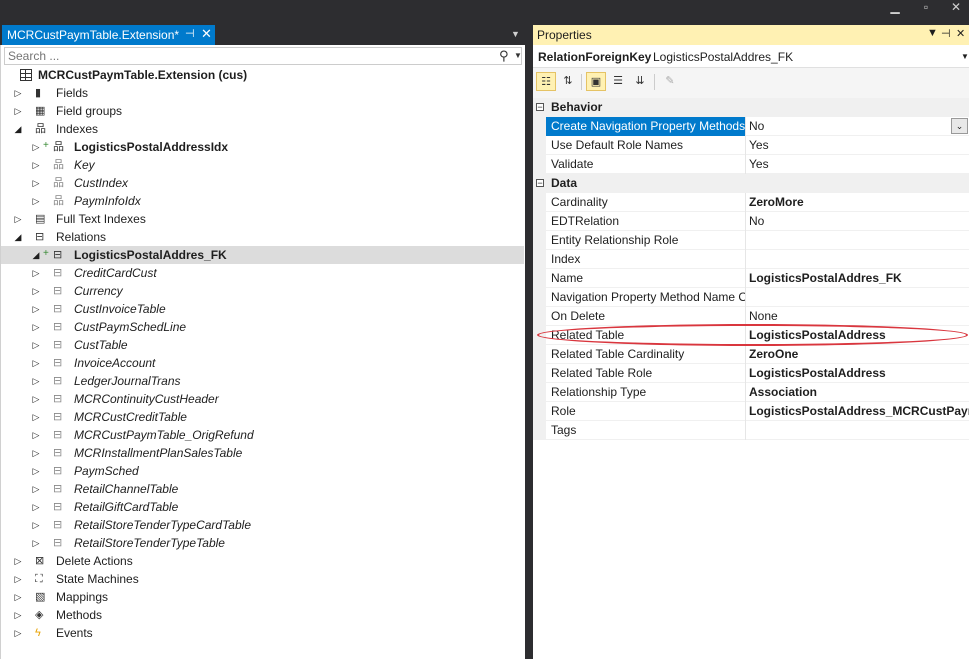  I want to click on tree-node: ▷ ⊟ CreditCardCust, so click(262, 273).